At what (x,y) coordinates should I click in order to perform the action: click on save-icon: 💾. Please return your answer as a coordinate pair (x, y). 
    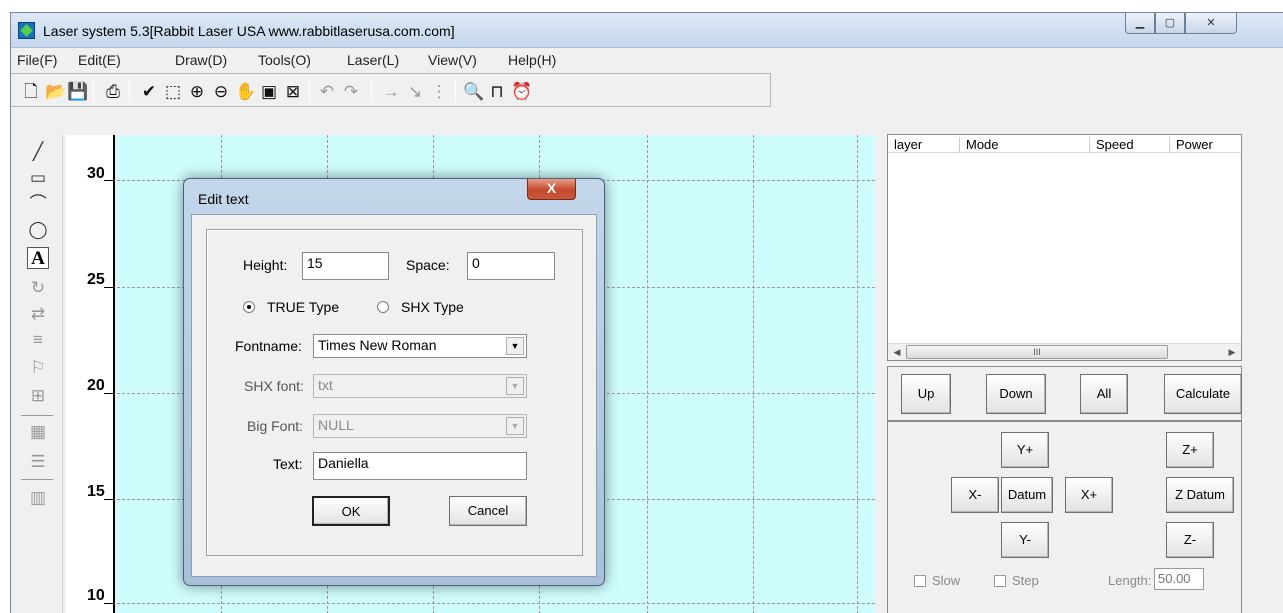
    Looking at the image, I should click on (77, 92).